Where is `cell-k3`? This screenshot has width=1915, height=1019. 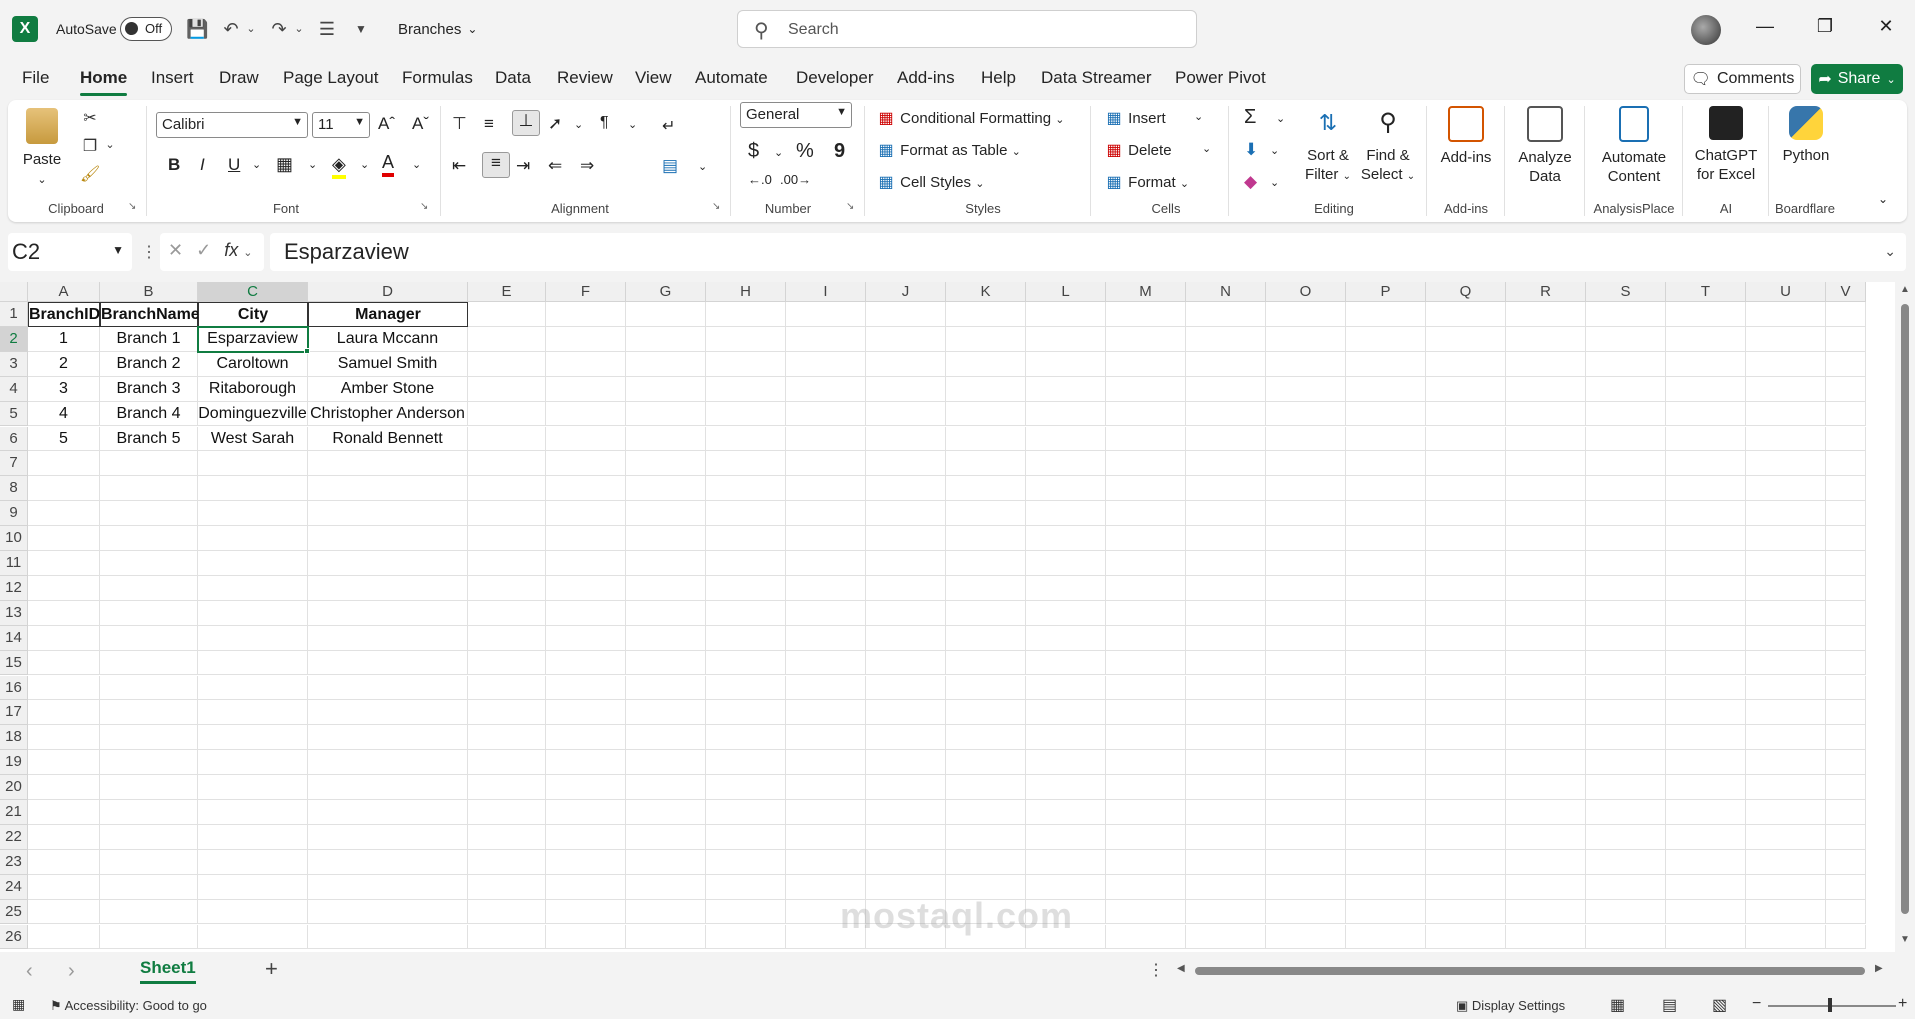 cell-k3 is located at coordinates (986, 364).